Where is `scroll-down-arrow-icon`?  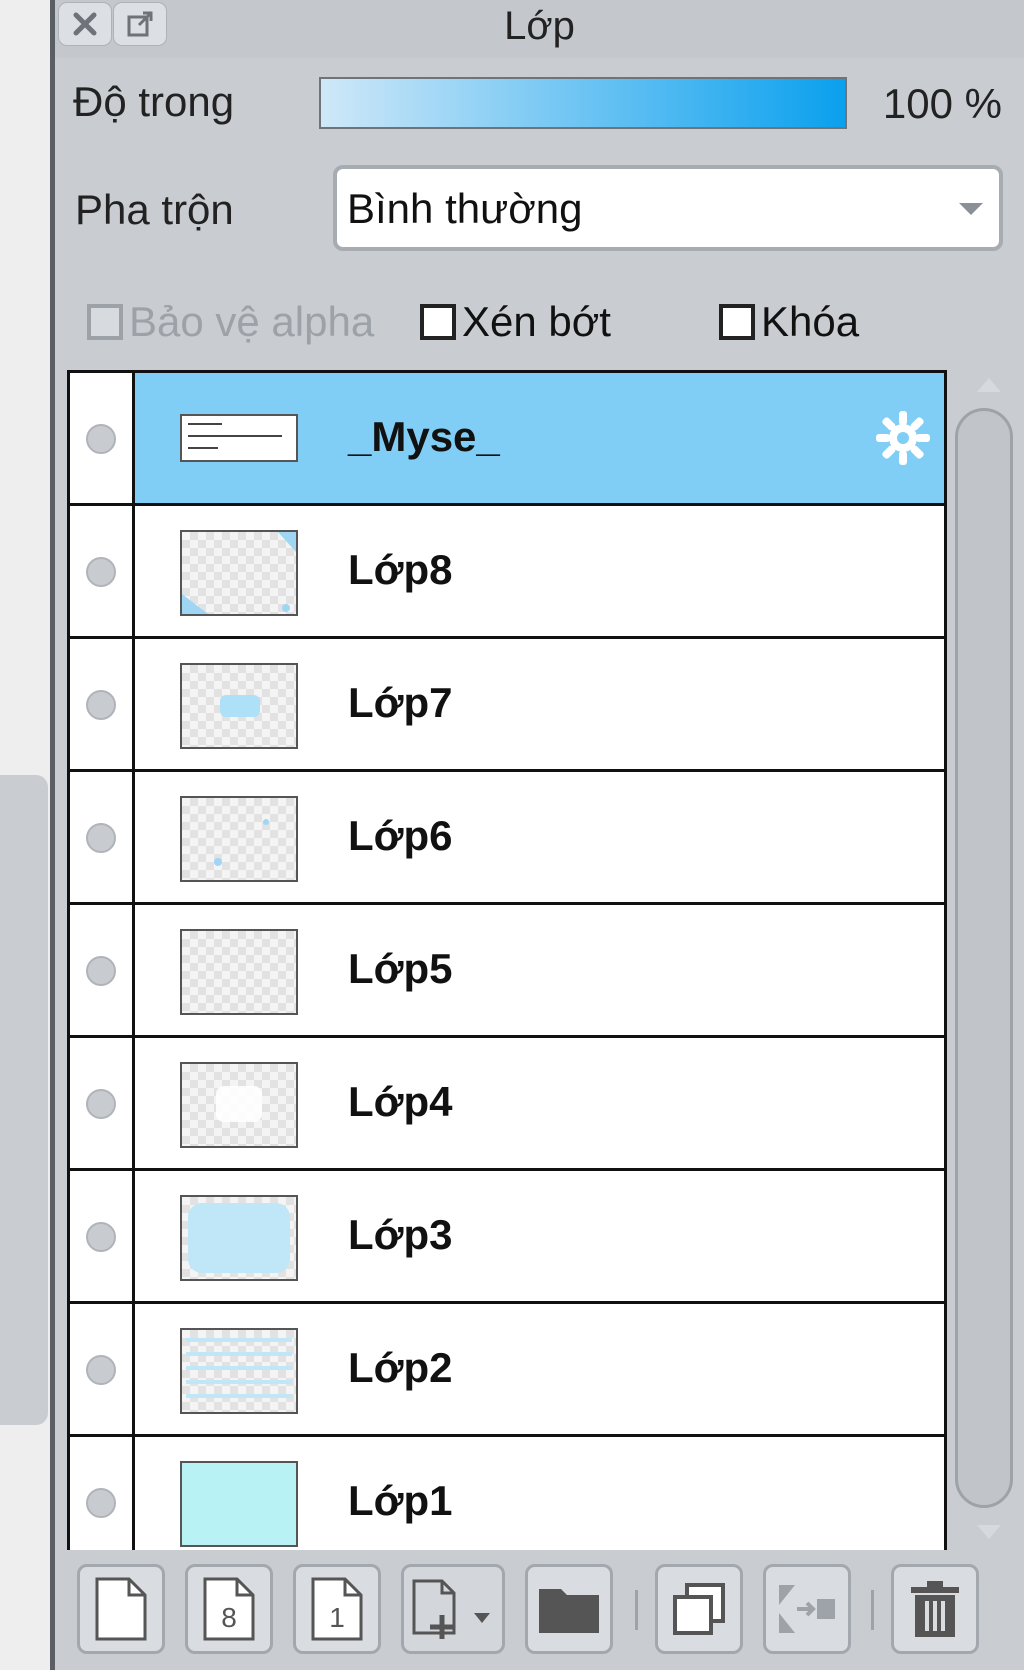 scroll-down-arrow-icon is located at coordinates (989, 1532).